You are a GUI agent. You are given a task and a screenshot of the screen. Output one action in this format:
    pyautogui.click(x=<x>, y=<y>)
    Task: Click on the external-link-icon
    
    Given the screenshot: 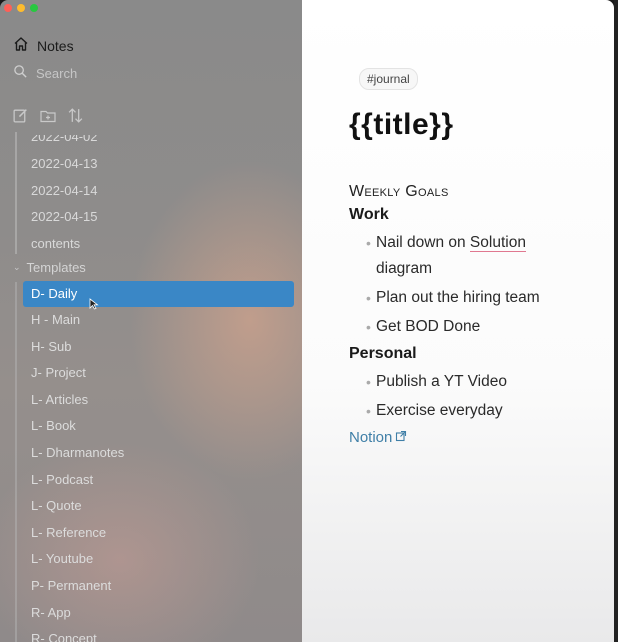 What is the action you would take?
    pyautogui.click(x=401, y=437)
    